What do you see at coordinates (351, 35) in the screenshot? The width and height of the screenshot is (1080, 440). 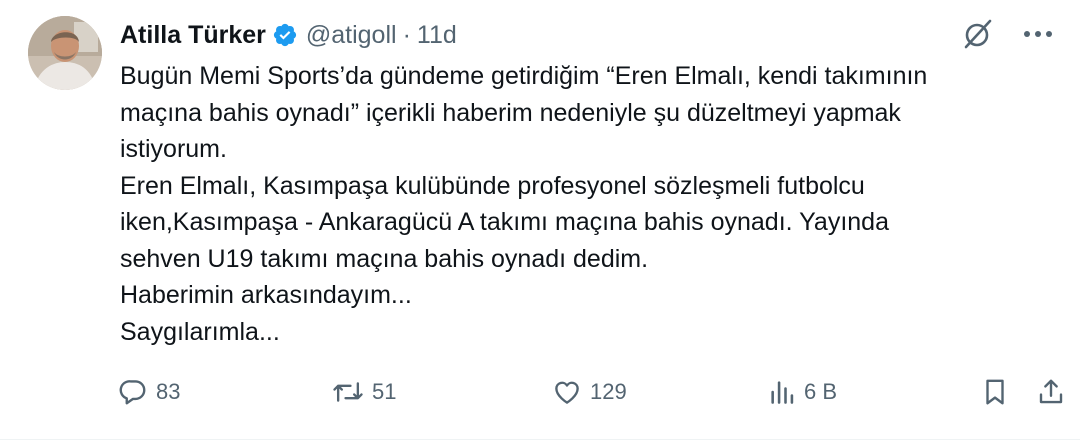 I see `handle: @atigoll` at bounding box center [351, 35].